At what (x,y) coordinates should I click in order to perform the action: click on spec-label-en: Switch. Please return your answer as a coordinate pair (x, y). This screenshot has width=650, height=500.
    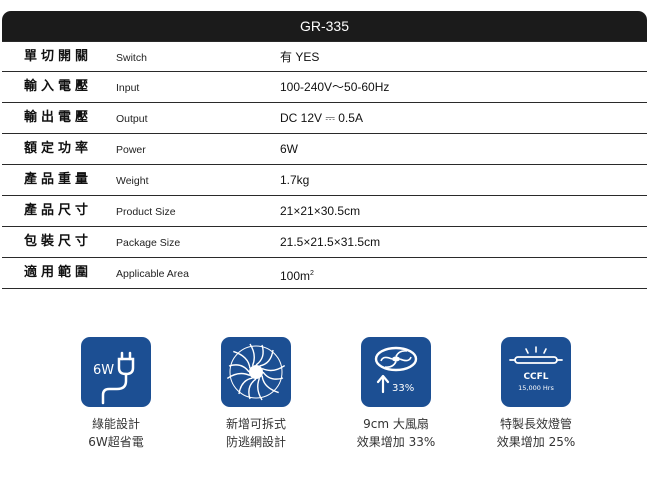
    Looking at the image, I should click on (131, 58).